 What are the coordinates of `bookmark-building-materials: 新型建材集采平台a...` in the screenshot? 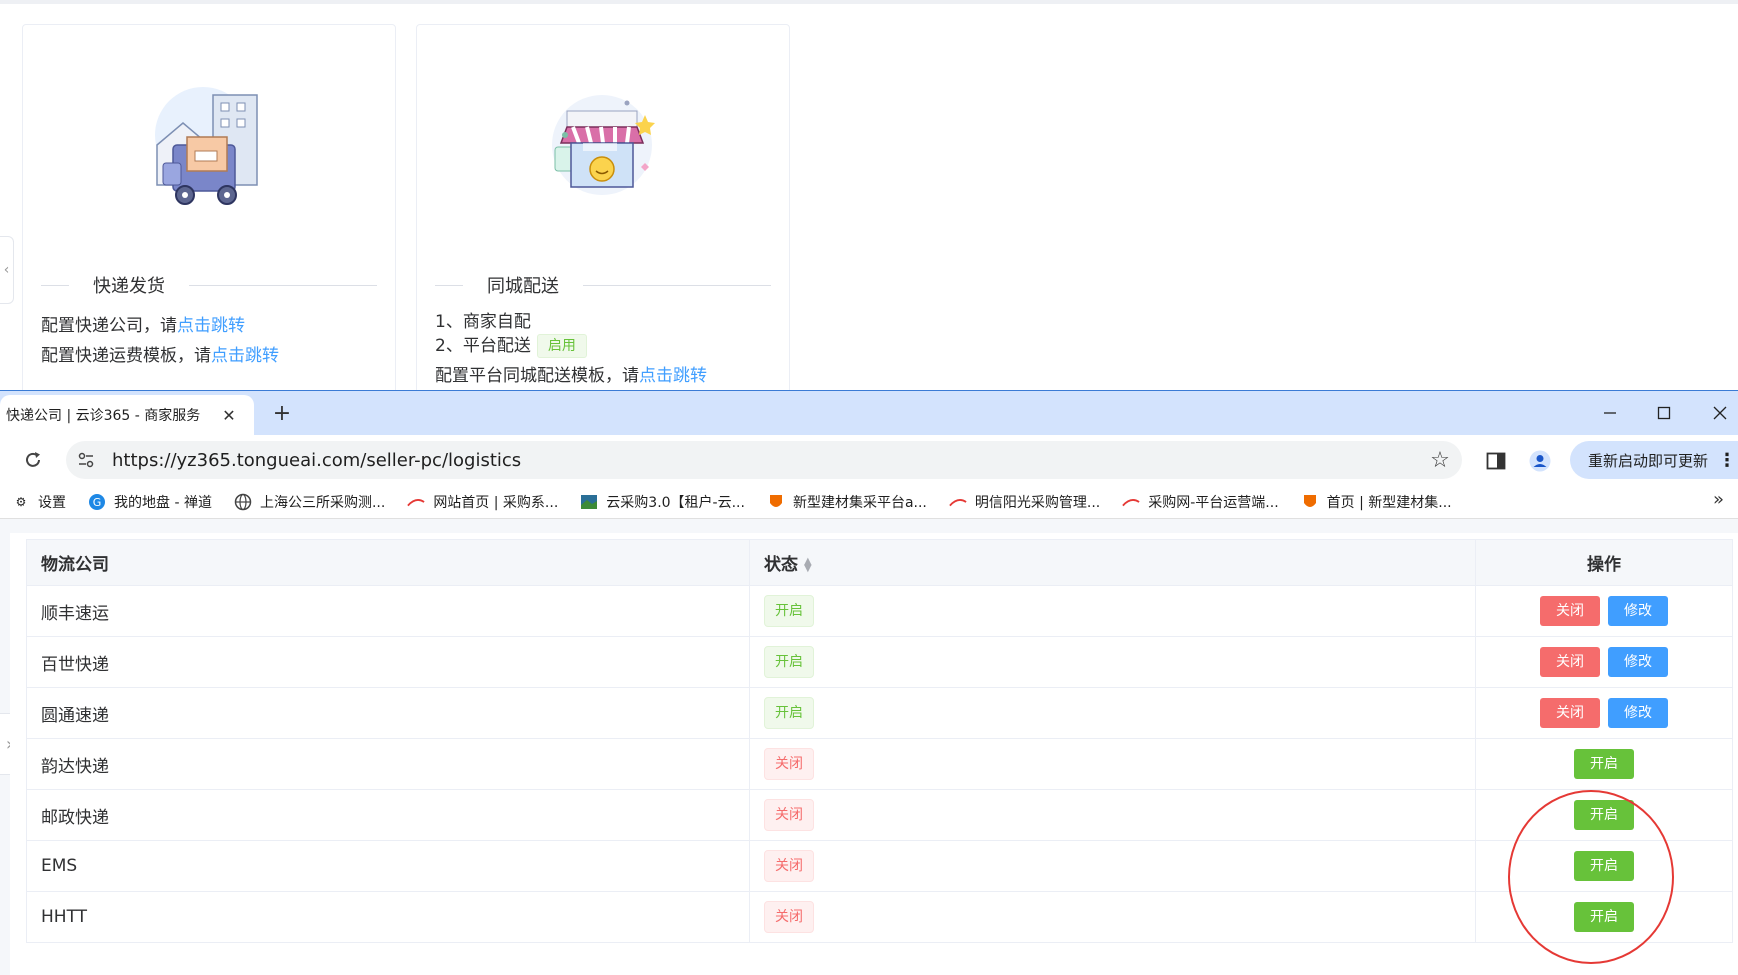 It's located at (846, 502).